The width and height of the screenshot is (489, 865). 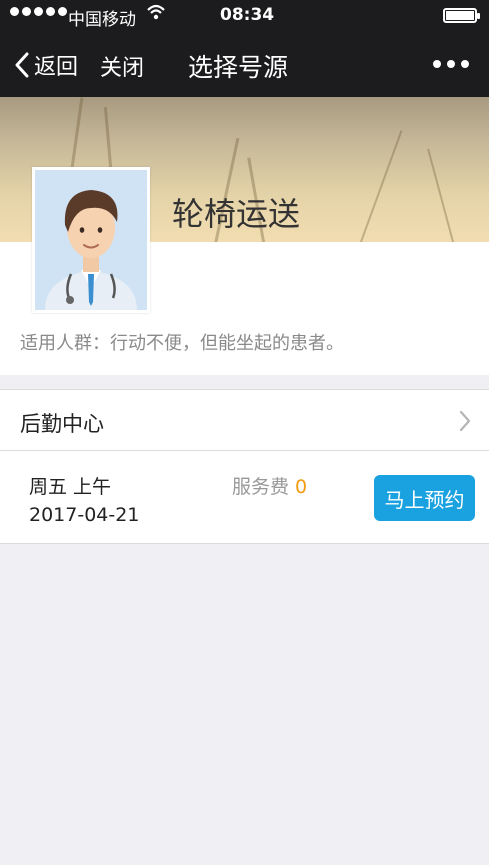 What do you see at coordinates (465, 423) in the screenshot?
I see `chevron-right-icon` at bounding box center [465, 423].